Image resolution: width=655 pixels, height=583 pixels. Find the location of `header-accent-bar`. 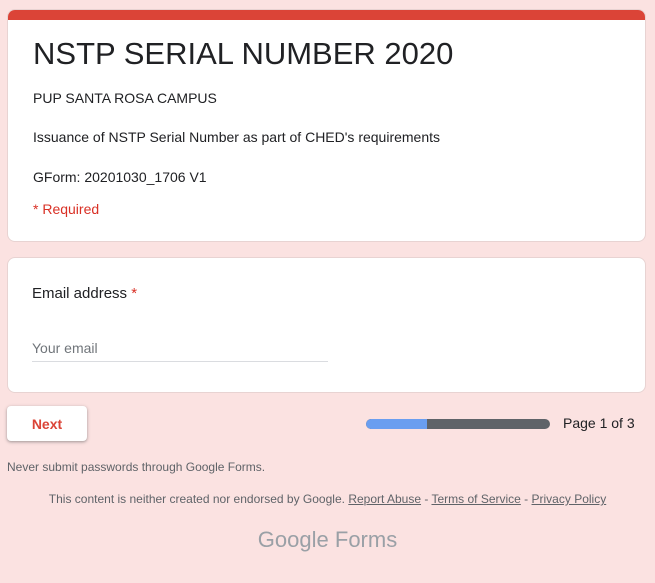

header-accent-bar is located at coordinates (326, 15).